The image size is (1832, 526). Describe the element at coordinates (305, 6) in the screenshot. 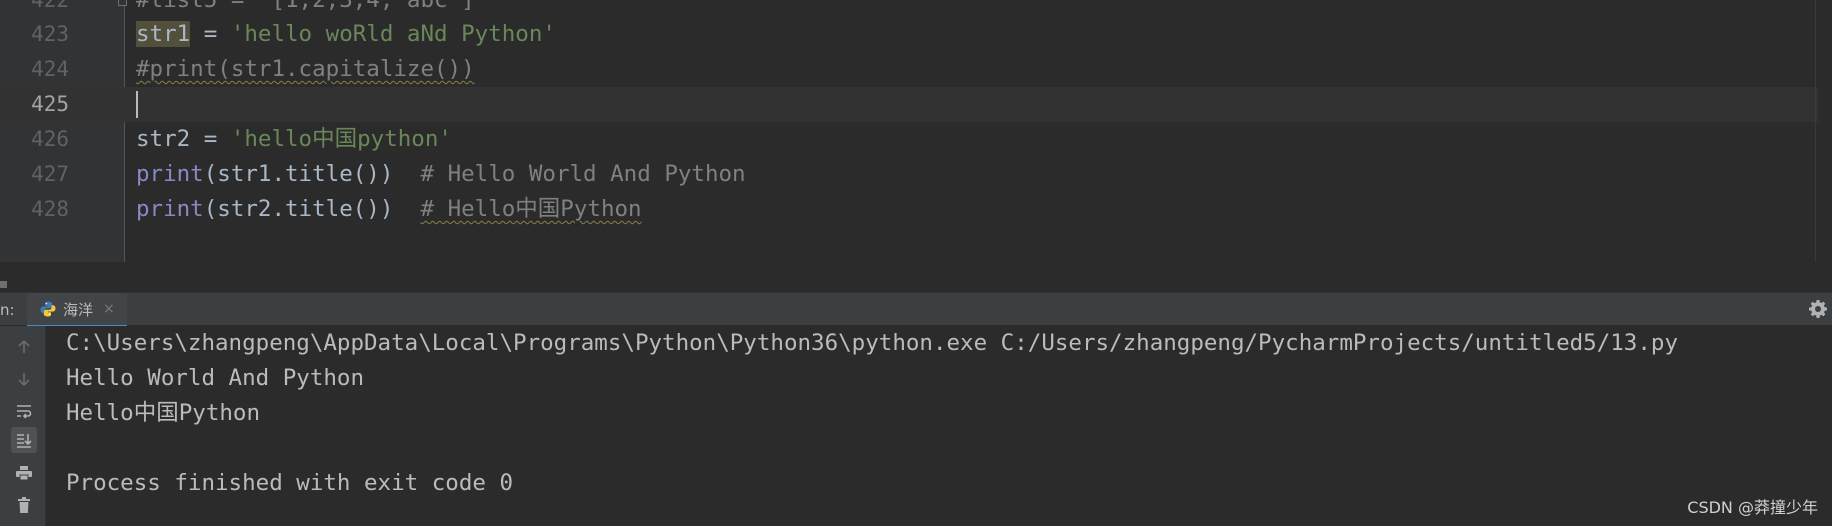

I see `code-text: #list5 = '[1,2,3,4, abc']` at that location.